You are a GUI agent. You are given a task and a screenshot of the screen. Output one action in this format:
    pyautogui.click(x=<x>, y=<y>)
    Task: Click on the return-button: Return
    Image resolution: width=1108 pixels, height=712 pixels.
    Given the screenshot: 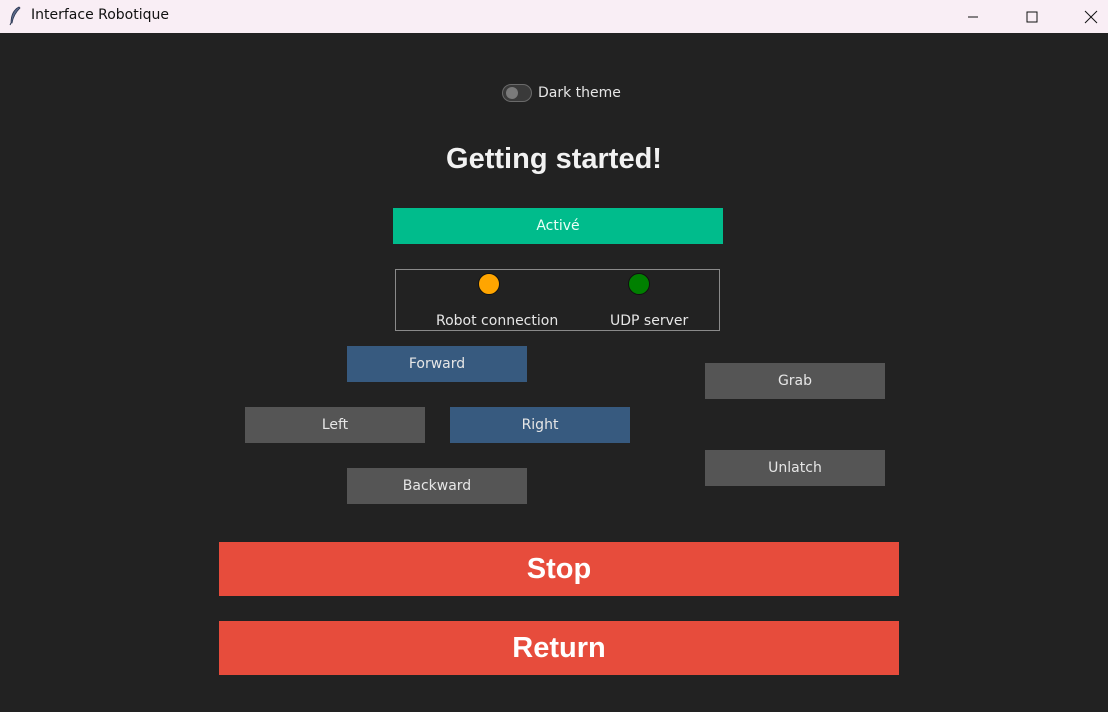 What is the action you would take?
    pyautogui.click(x=559, y=648)
    